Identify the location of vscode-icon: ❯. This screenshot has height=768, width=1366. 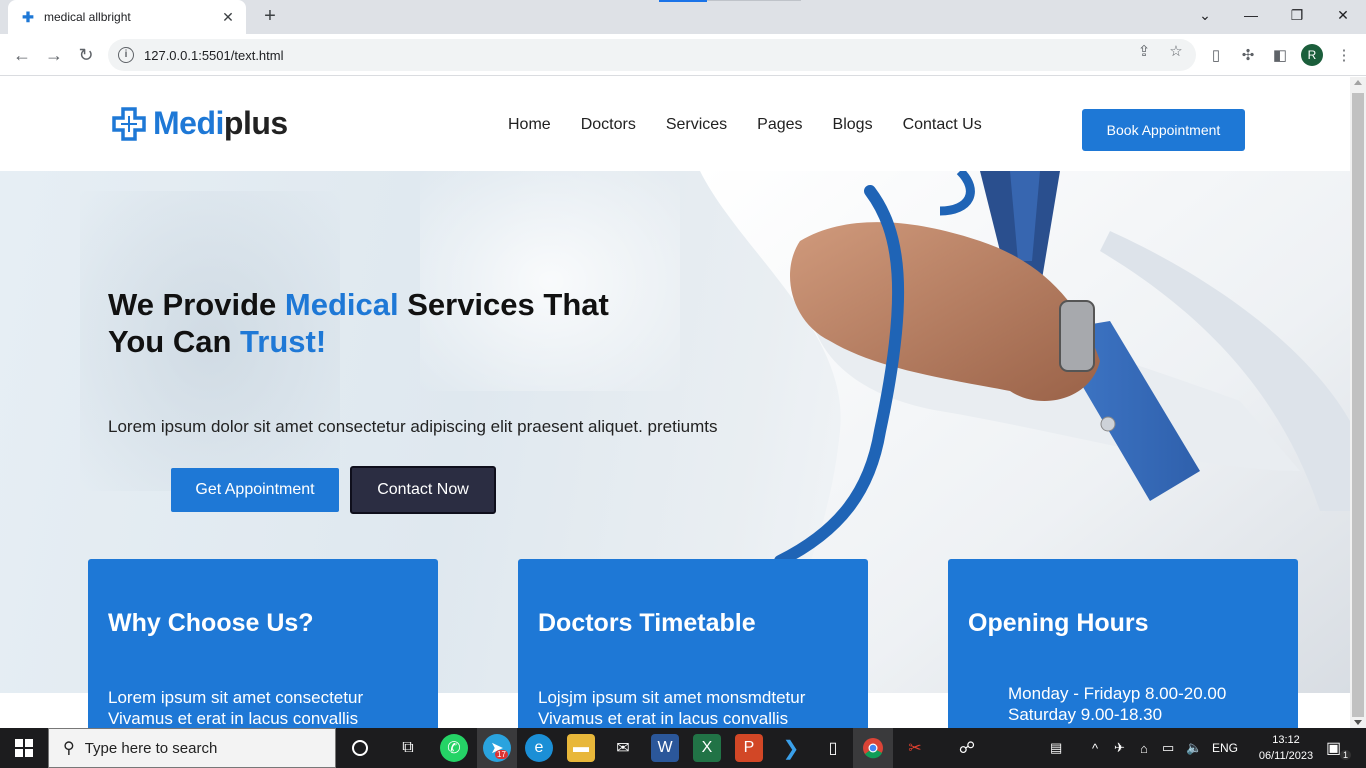
(791, 748).